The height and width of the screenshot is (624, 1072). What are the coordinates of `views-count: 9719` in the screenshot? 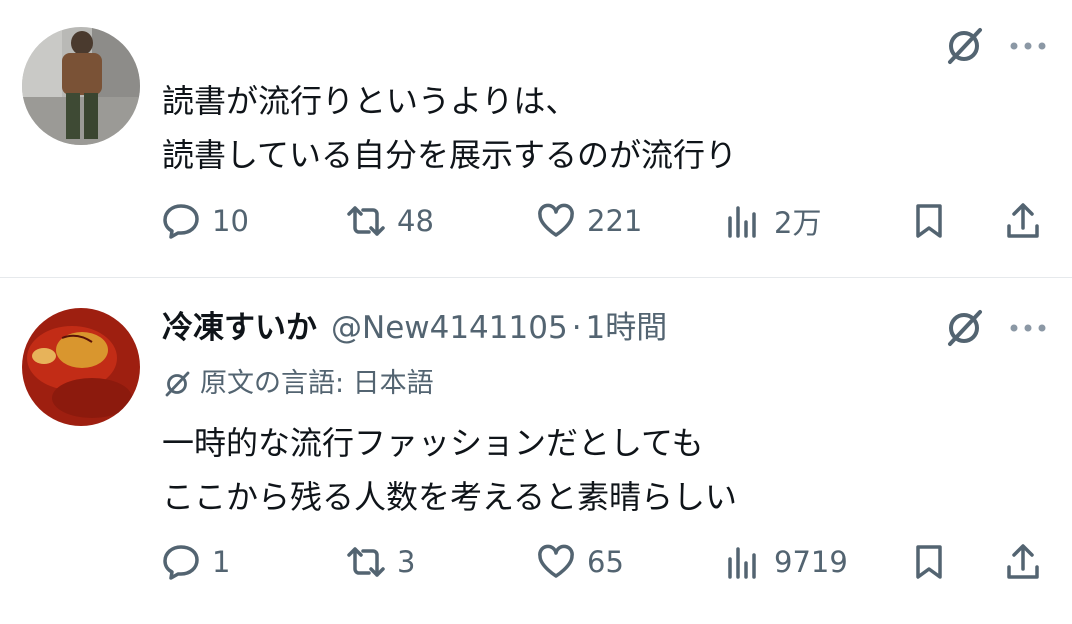 It's located at (811, 562).